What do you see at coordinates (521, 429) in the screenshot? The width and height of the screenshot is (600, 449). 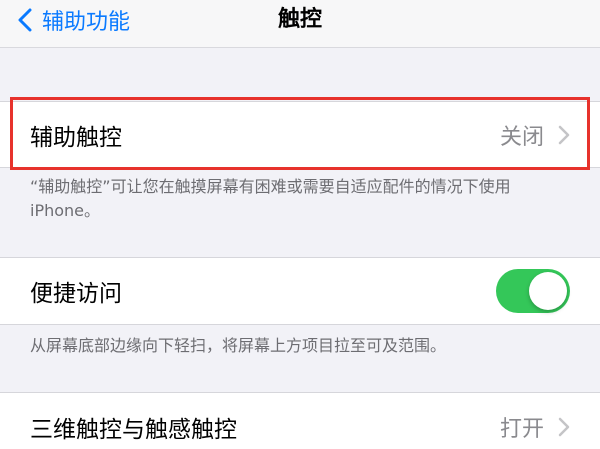 I see `3d-touch-value: 打开` at bounding box center [521, 429].